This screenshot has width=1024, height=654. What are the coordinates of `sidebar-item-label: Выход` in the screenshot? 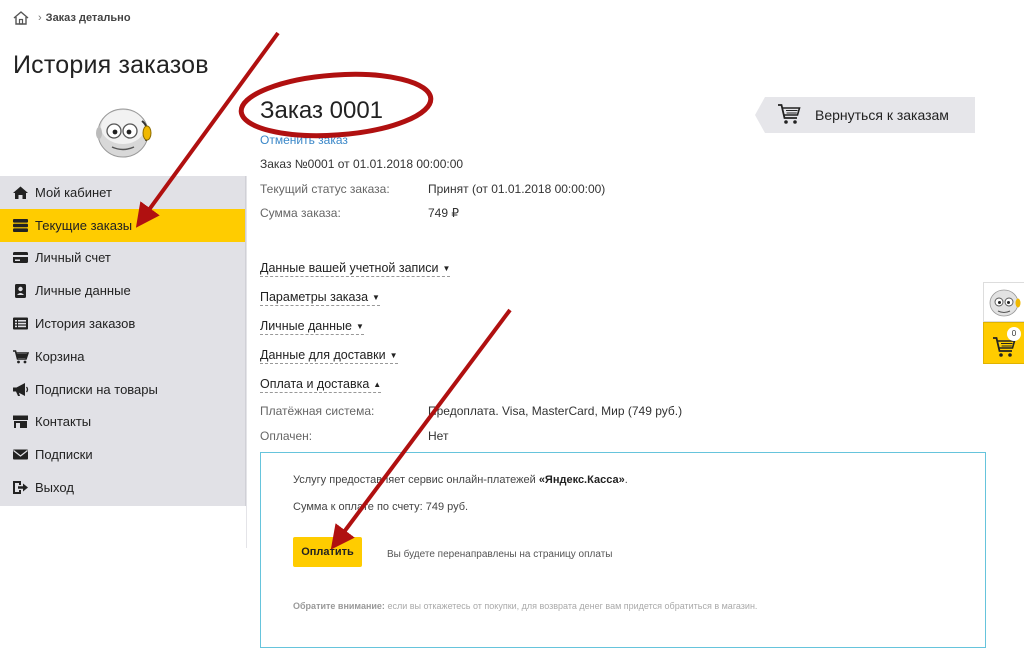 It's located at (54, 488).